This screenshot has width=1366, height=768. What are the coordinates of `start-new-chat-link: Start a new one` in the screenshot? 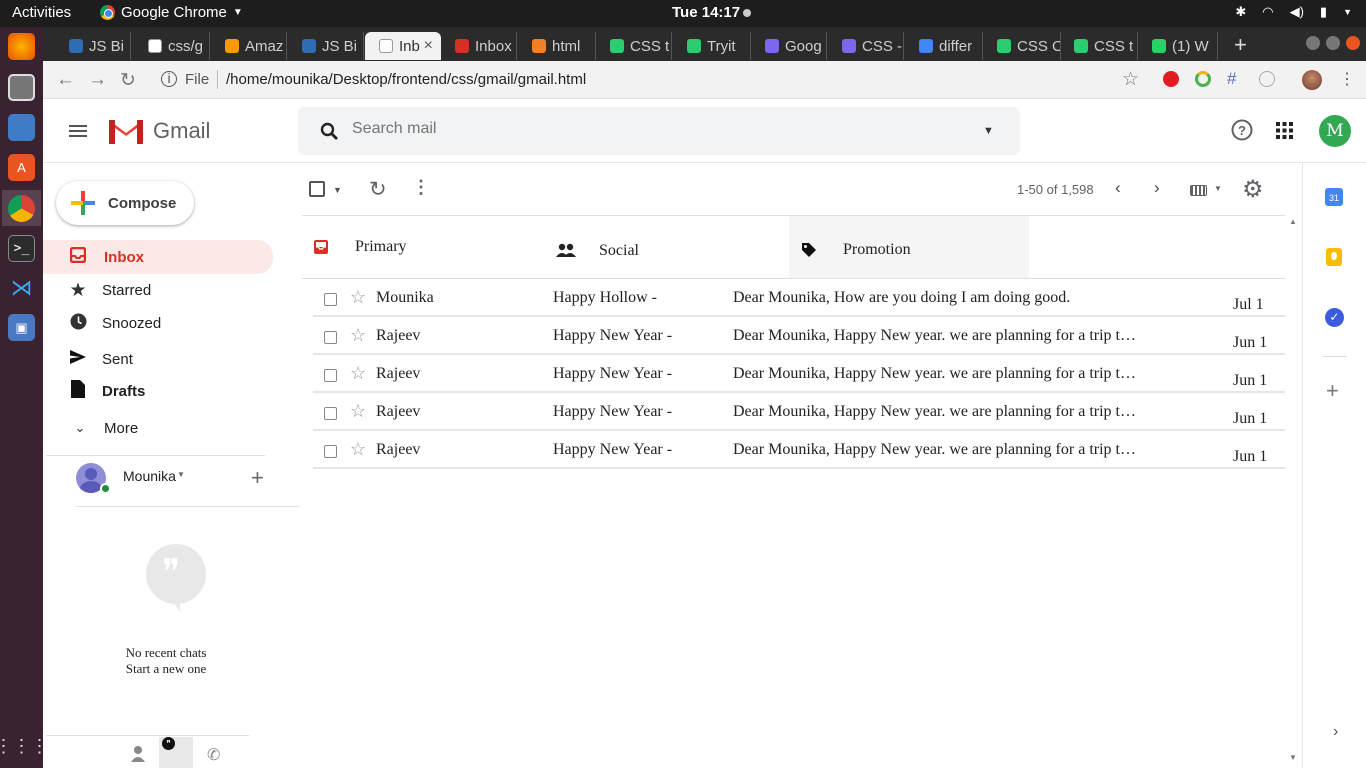 It's located at (166, 669).